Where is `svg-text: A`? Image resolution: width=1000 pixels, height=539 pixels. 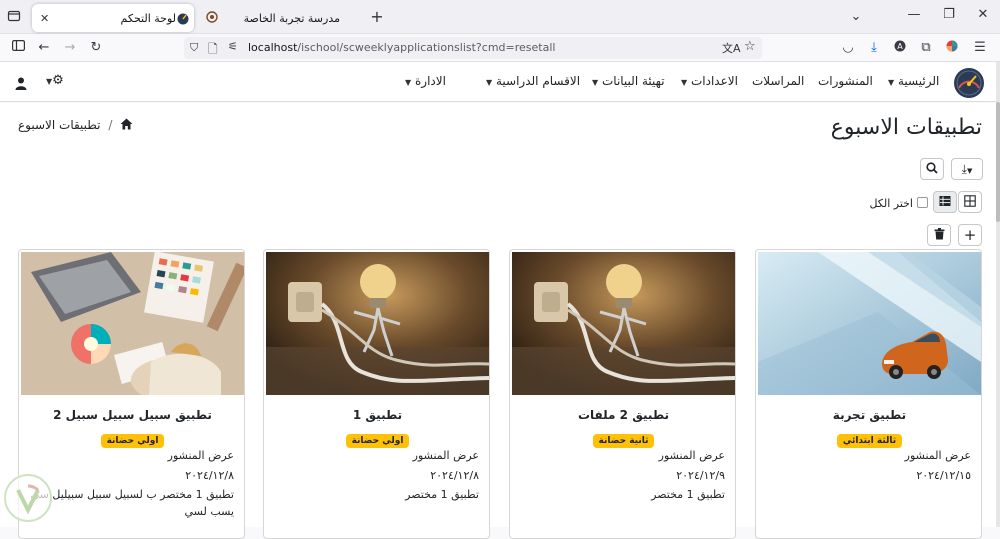 svg-text: A is located at coordinates (900, 46).